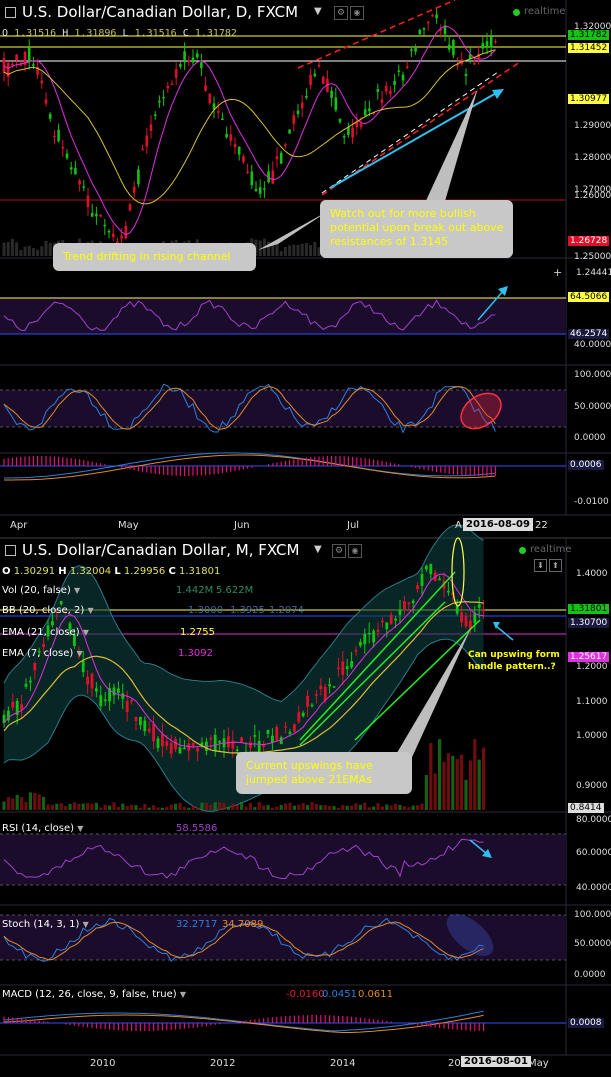  I want to click on ohlc-o-value: 1.30291, so click(34, 571).